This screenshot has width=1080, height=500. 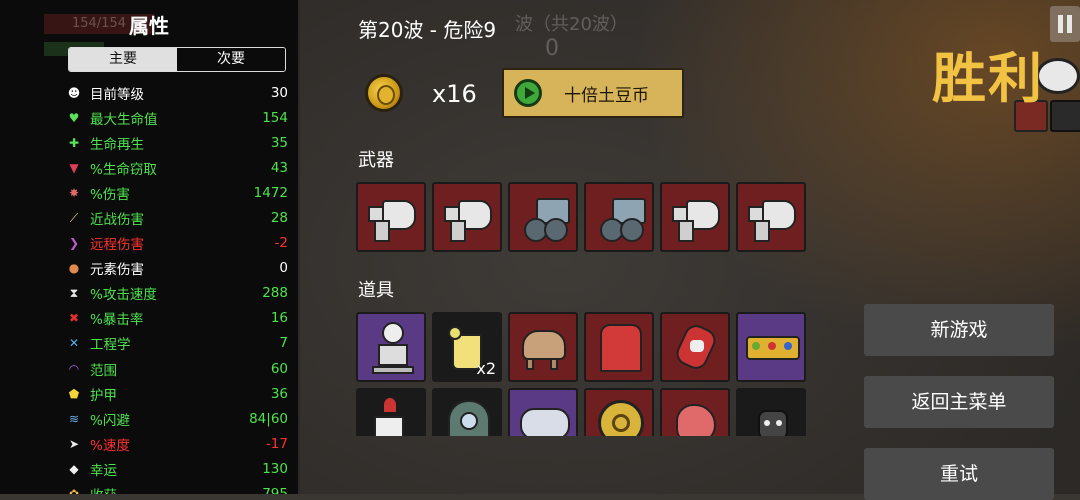 I want to click on stat-value: 84|60, so click(x=268, y=418).